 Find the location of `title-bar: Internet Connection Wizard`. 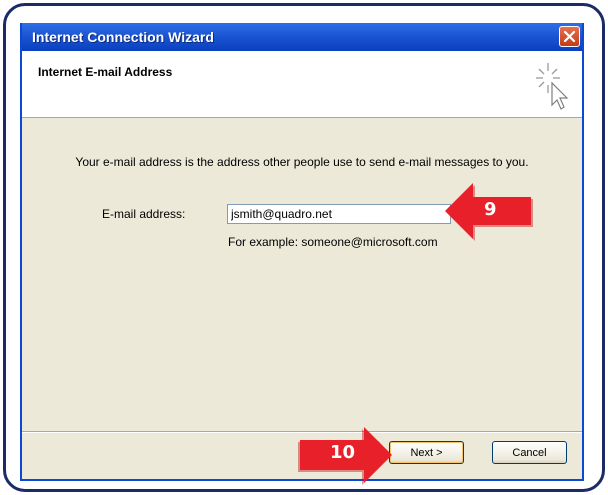

title-bar: Internet Connection Wizard is located at coordinates (302, 37).